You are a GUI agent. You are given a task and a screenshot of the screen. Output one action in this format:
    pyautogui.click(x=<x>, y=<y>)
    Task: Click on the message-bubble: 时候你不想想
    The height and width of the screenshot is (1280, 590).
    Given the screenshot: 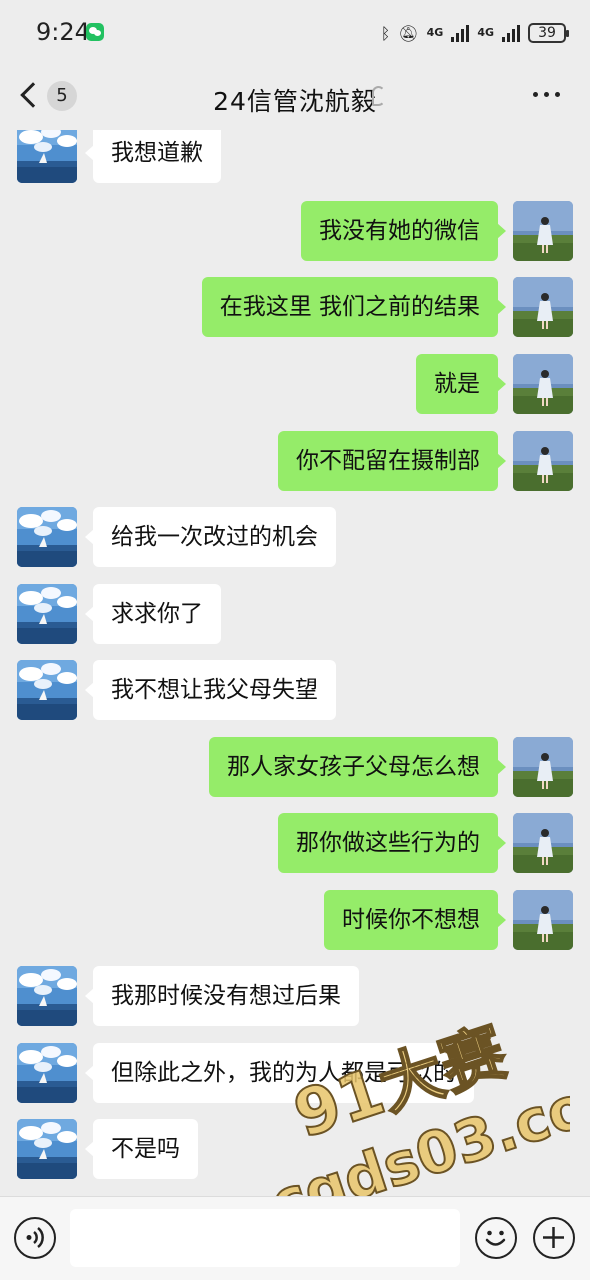 What is the action you would take?
    pyautogui.click(x=415, y=920)
    